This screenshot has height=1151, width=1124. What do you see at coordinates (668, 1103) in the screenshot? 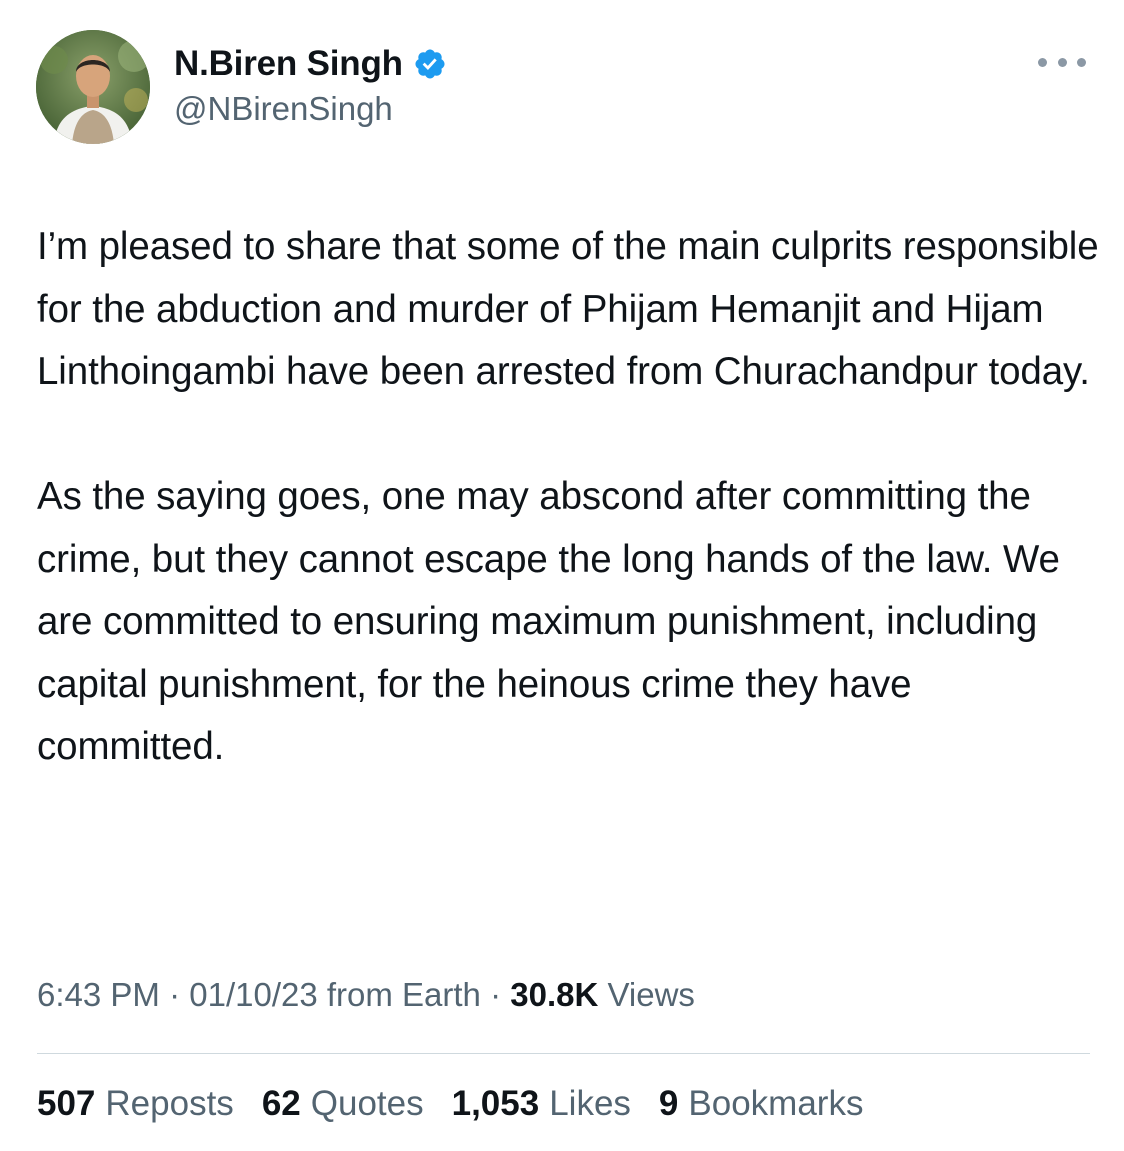
I see `bookmarks-count: 9` at bounding box center [668, 1103].